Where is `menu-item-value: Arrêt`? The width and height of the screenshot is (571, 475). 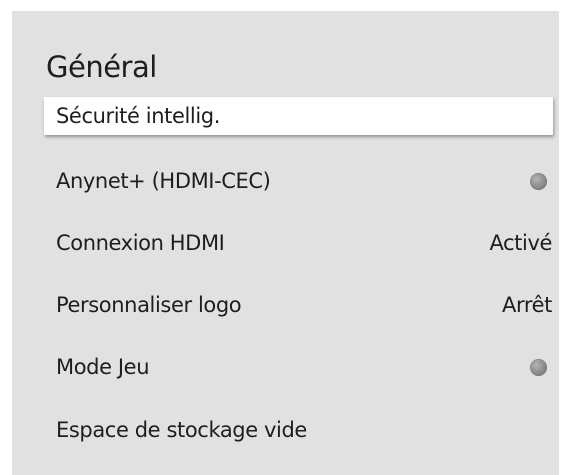 menu-item-value: Arrêt is located at coordinates (527, 305).